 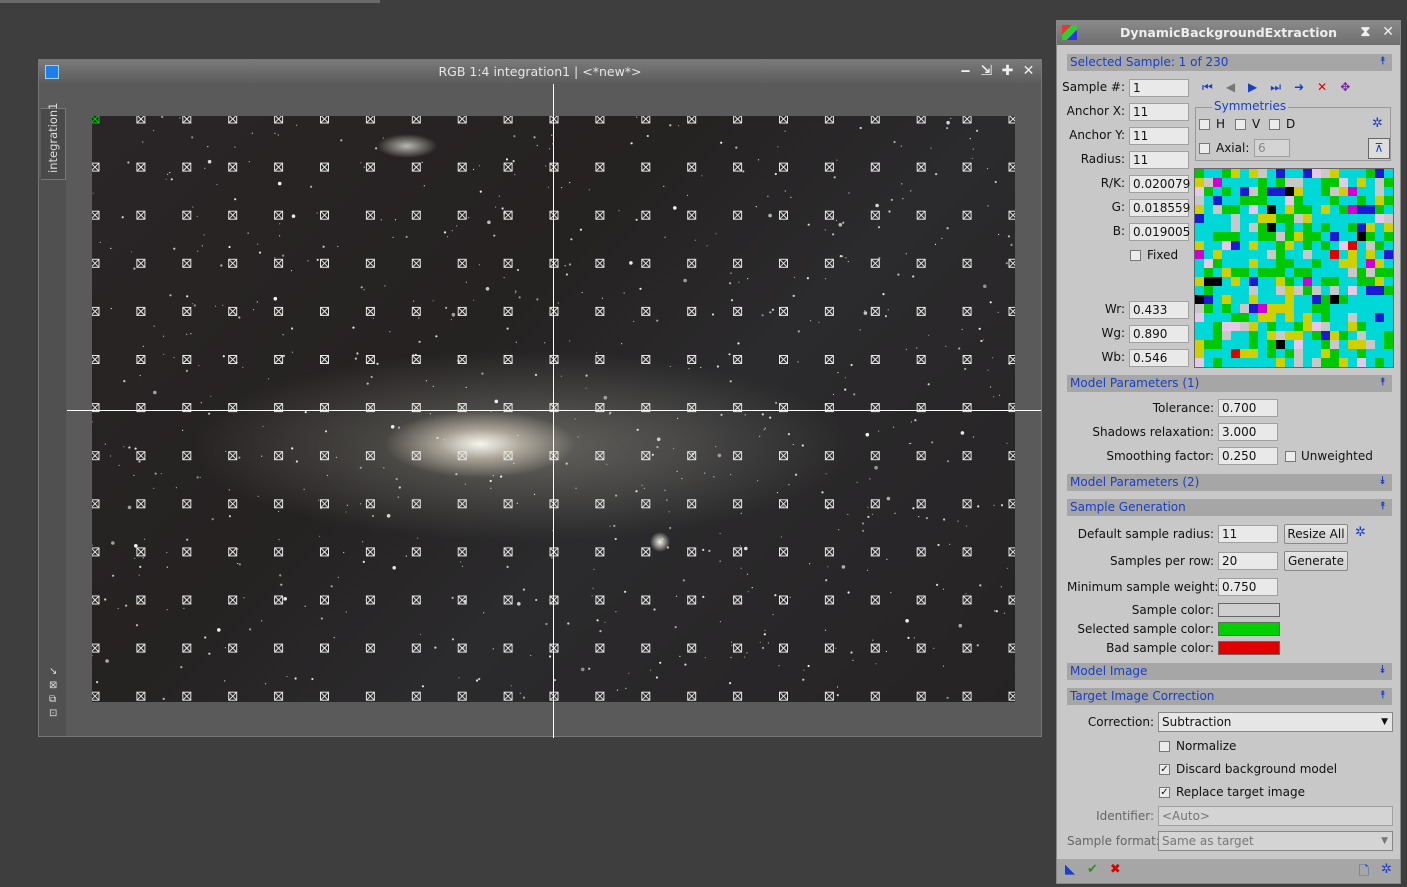 What do you see at coordinates (1379, 148) in the screenshot?
I see `symmetry-edit-icon: ⊼` at bounding box center [1379, 148].